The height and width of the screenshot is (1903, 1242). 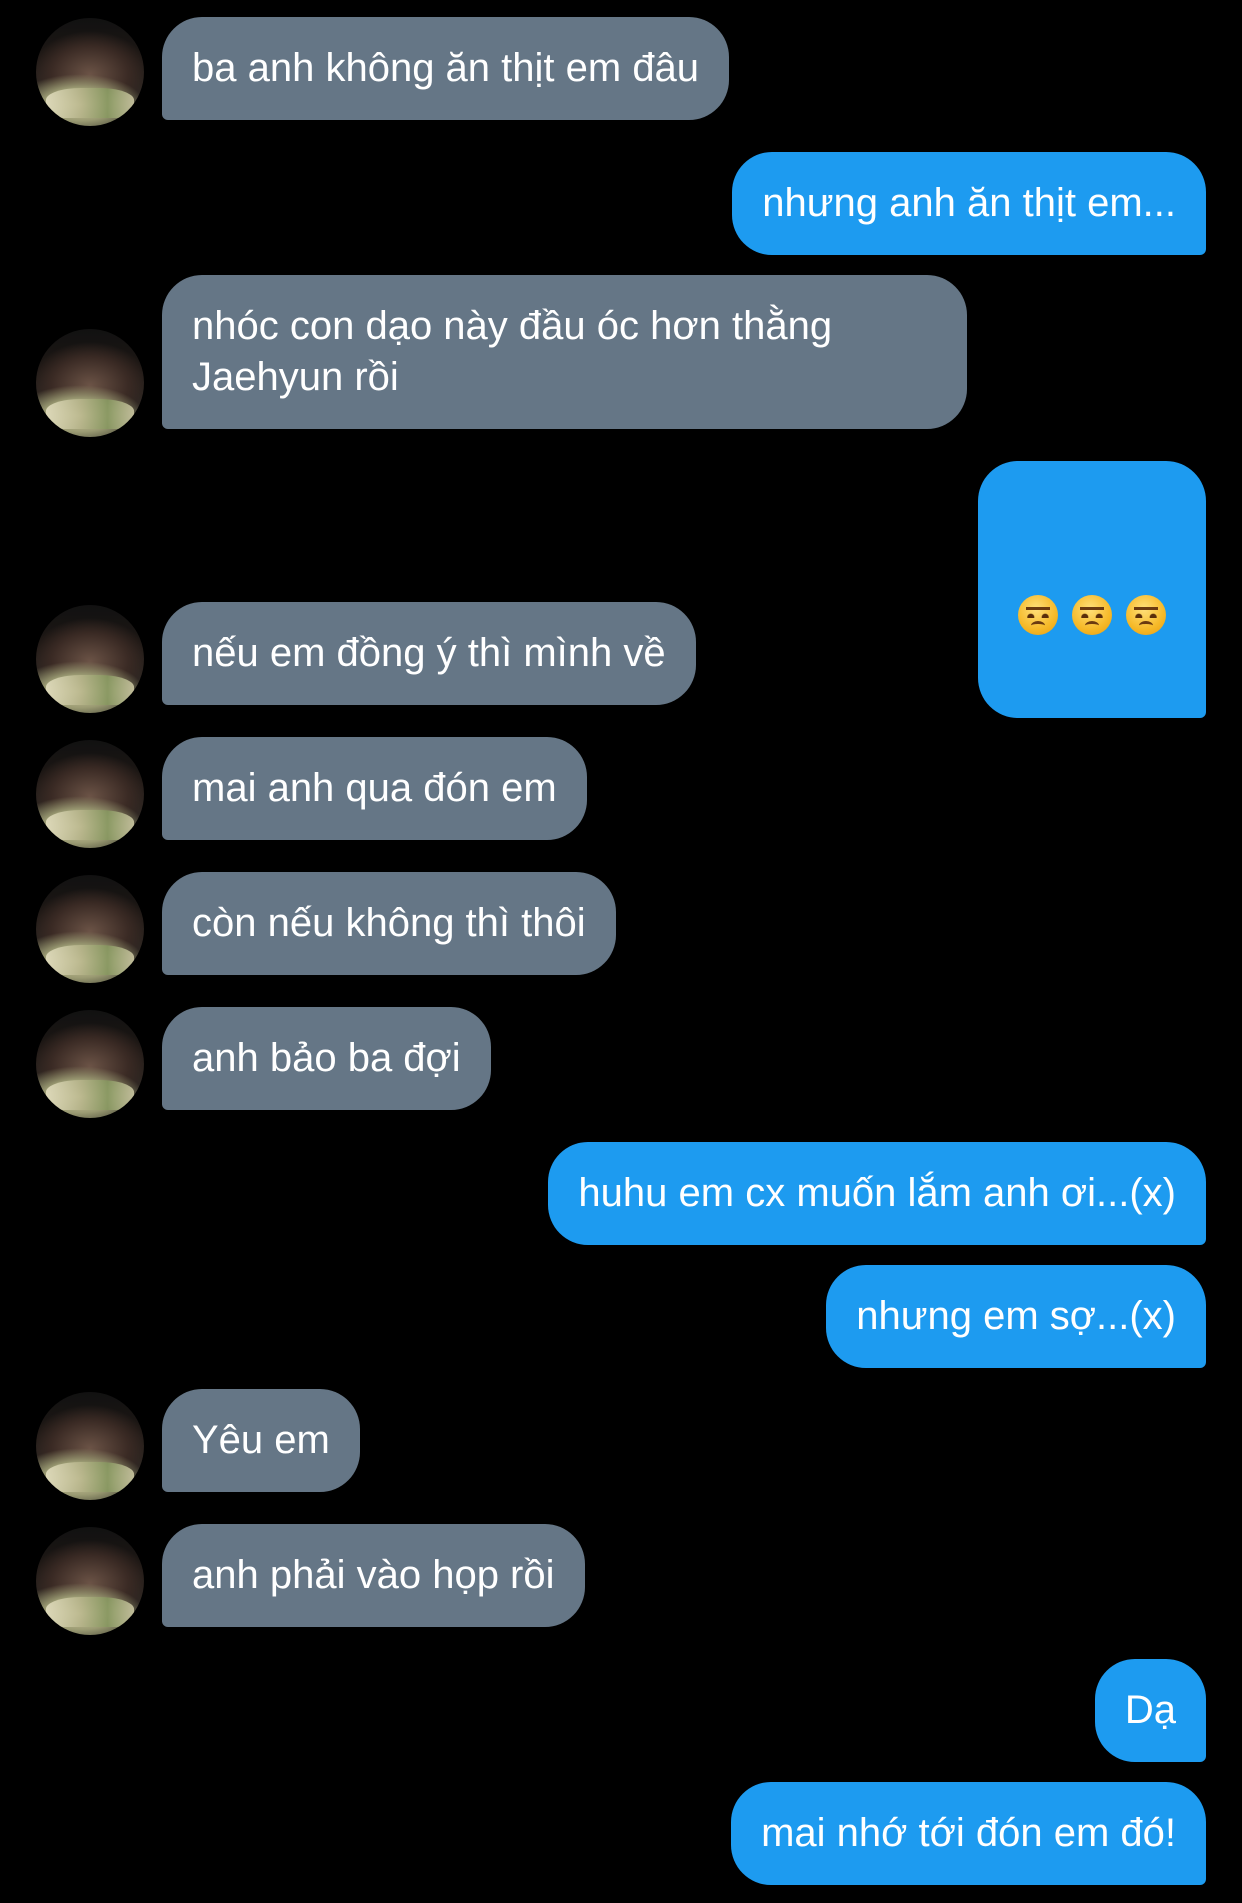 I want to click on received-message: ba anh không ăn thịt em đâu, so click(x=446, y=68).